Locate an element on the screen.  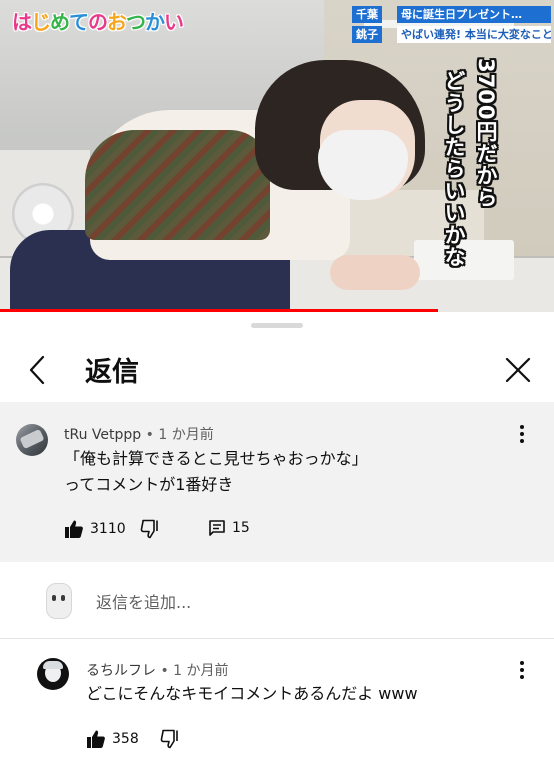
close-icon is located at coordinates (518, 370).